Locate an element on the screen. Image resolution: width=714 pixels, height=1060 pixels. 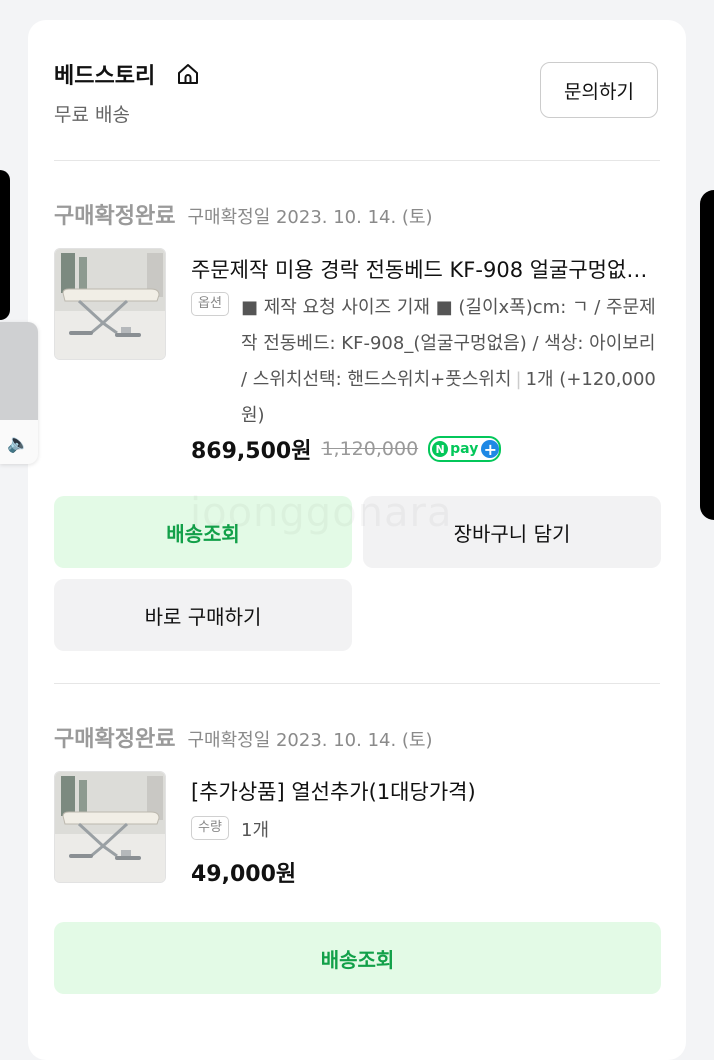
quantity-badge: 수량 is located at coordinates (210, 828).